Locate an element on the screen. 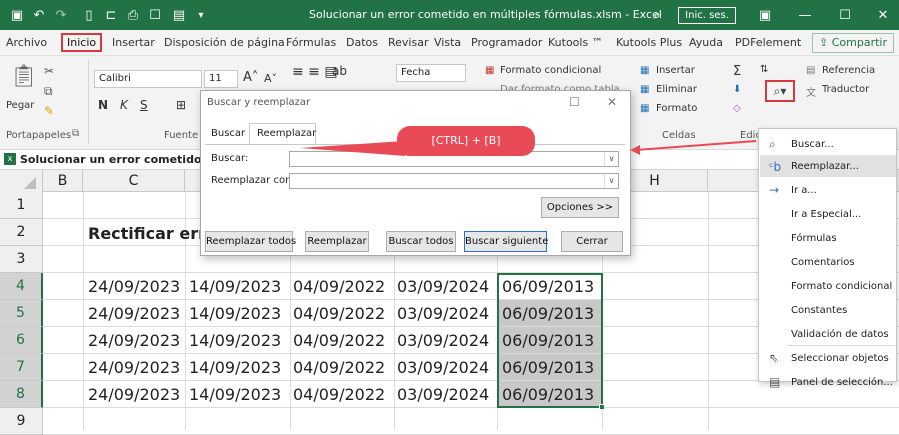 The image size is (899, 435). selection-pane-icon: ▤ is located at coordinates (775, 382).